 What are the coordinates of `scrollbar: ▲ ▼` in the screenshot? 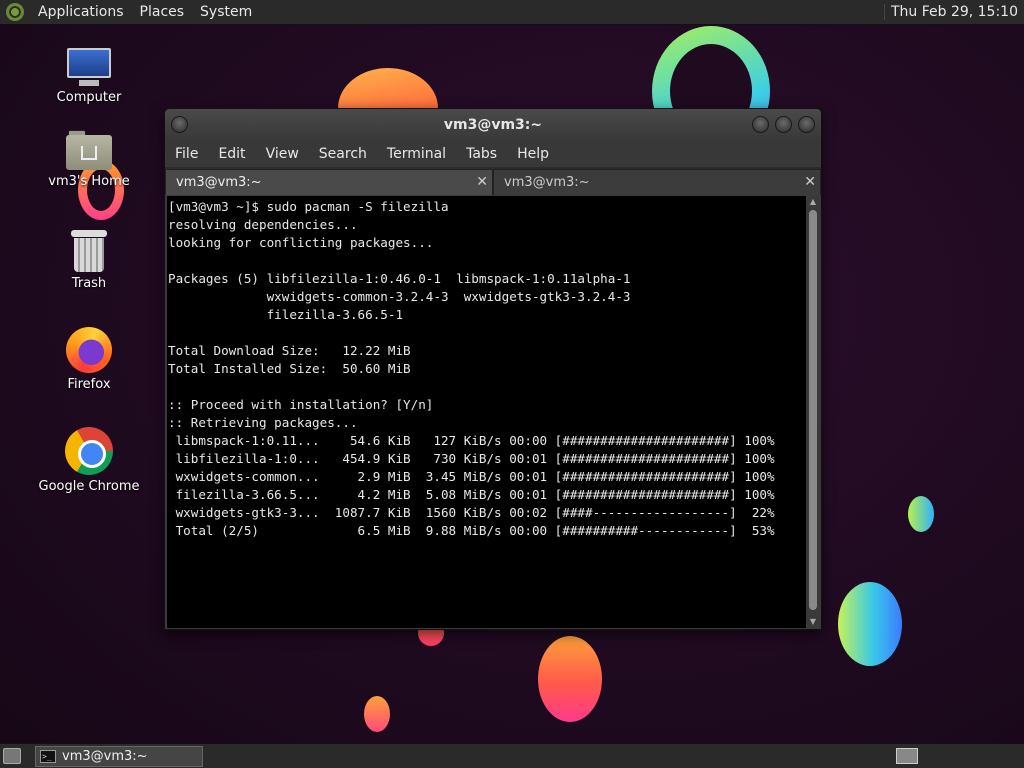 It's located at (813, 412).